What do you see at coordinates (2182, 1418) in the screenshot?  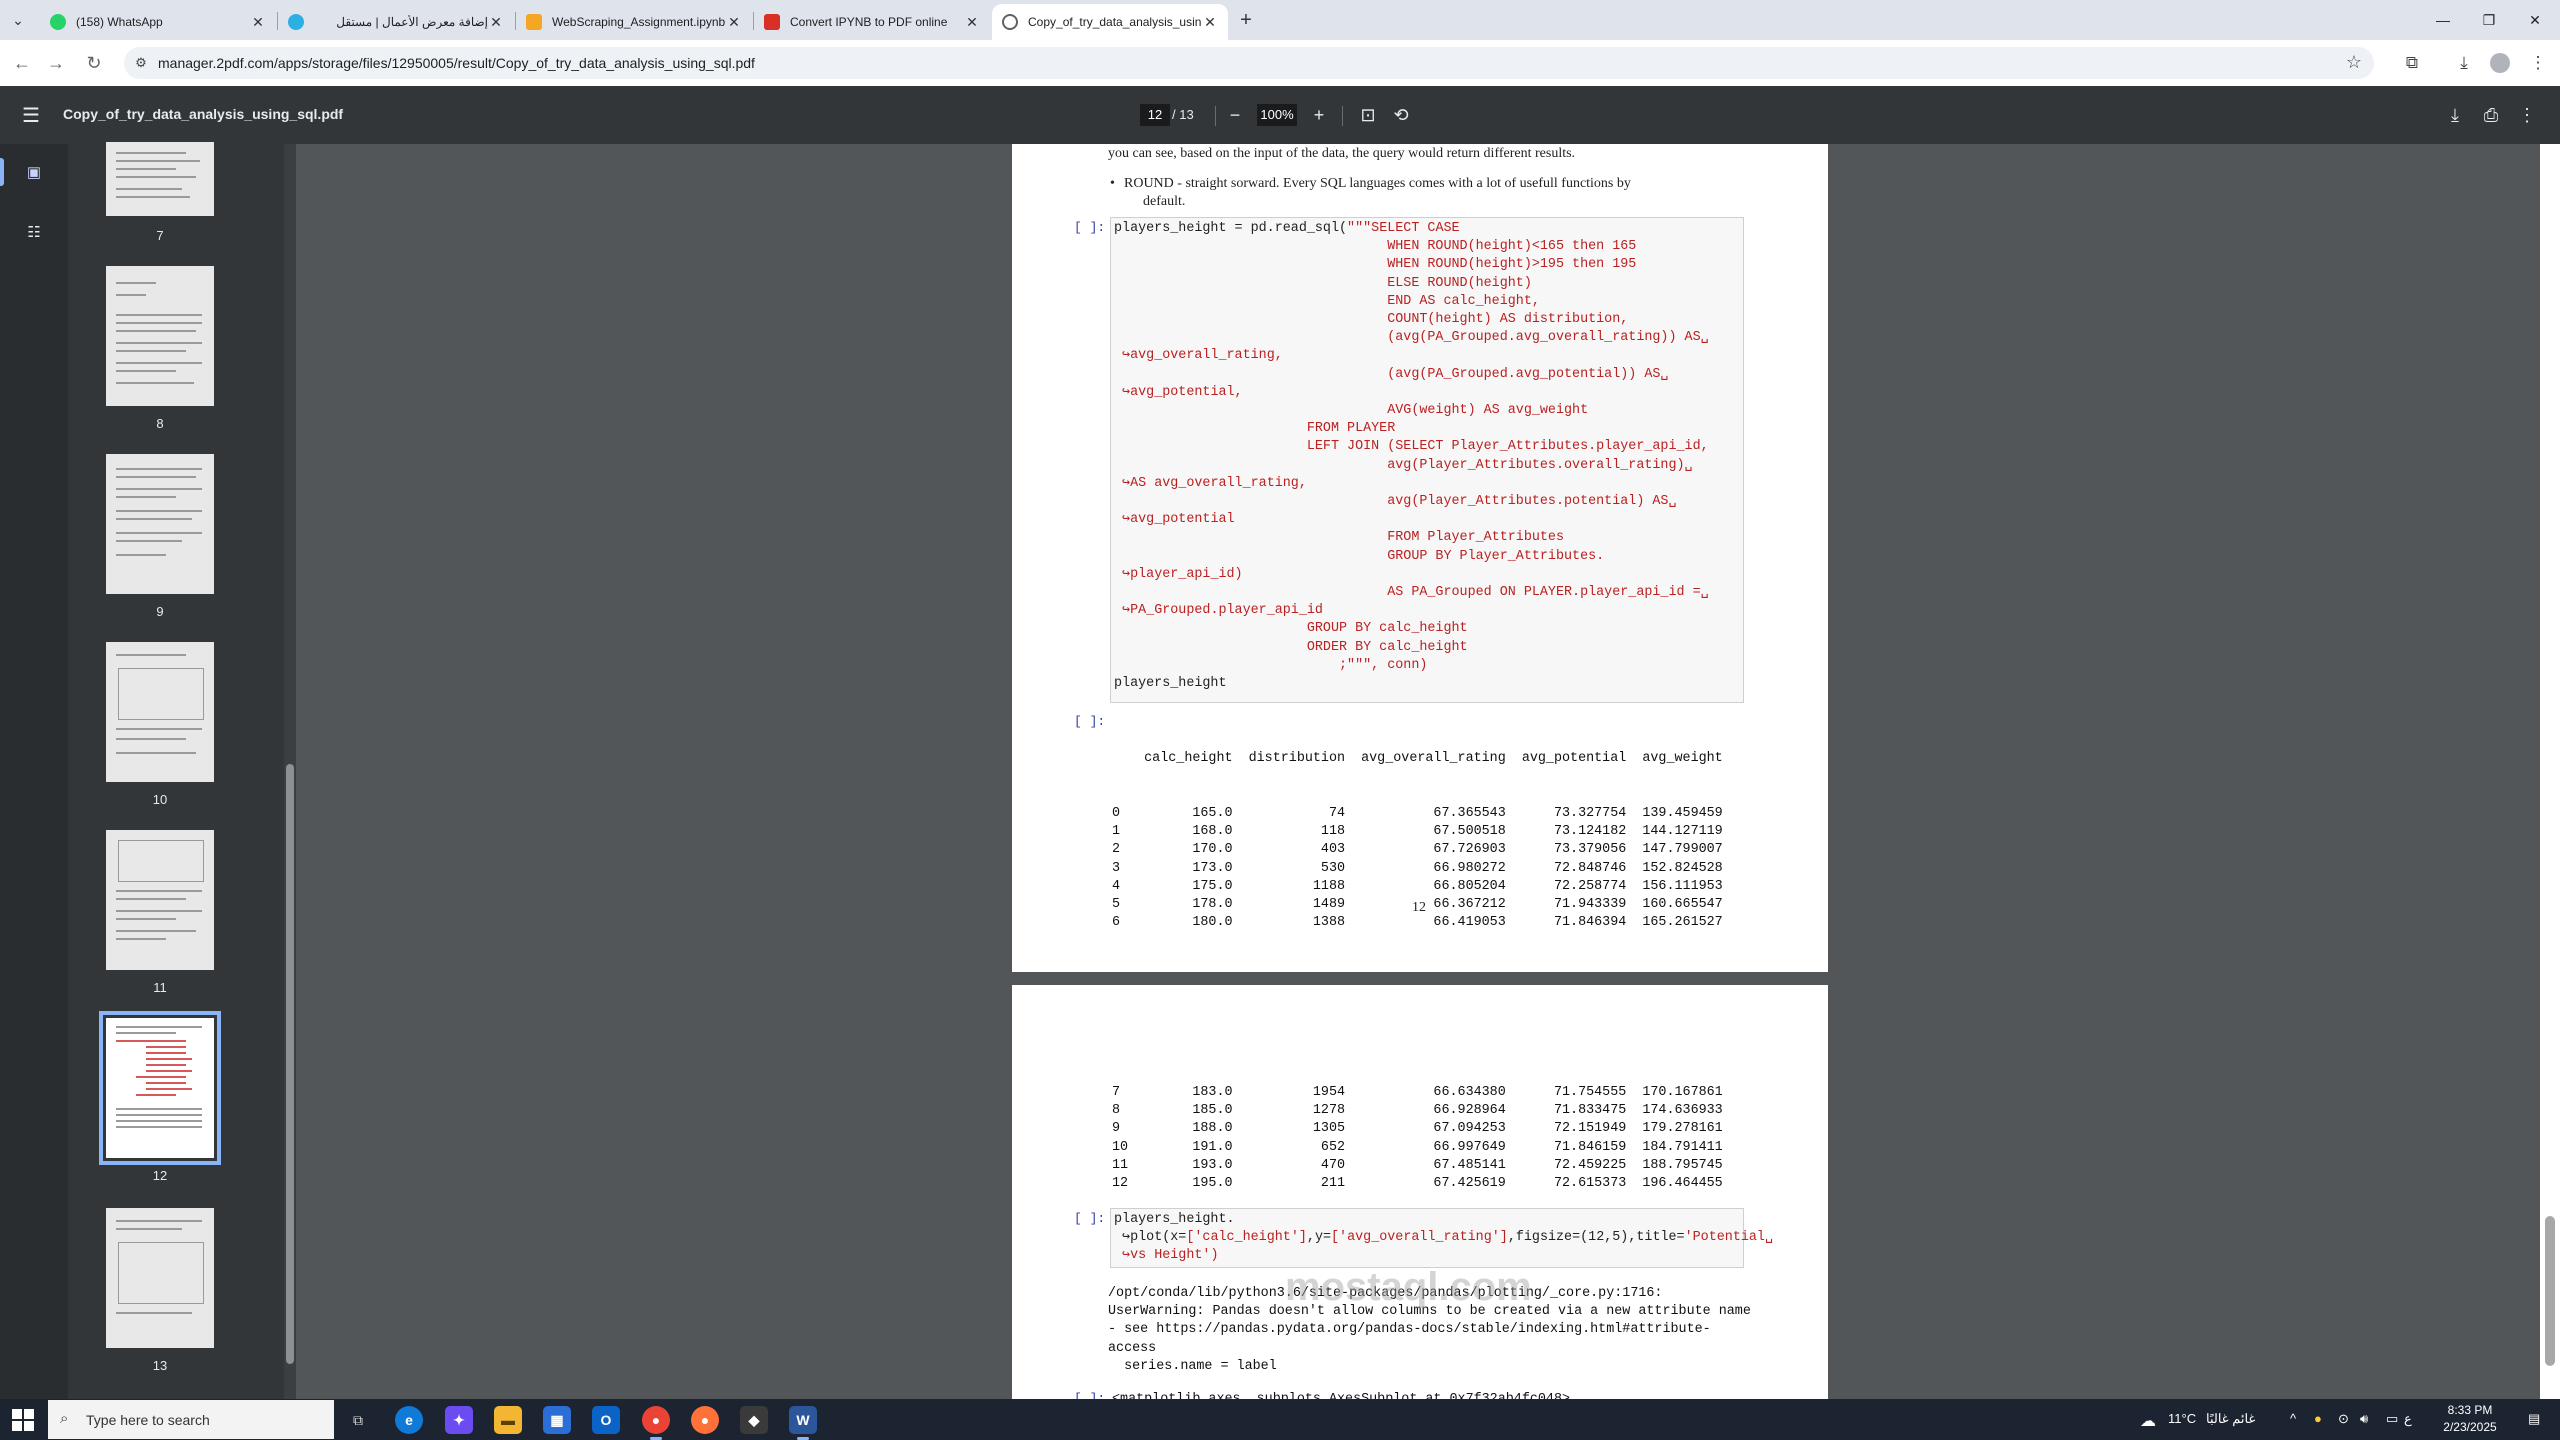 I see `weather-temp: 11°C` at bounding box center [2182, 1418].